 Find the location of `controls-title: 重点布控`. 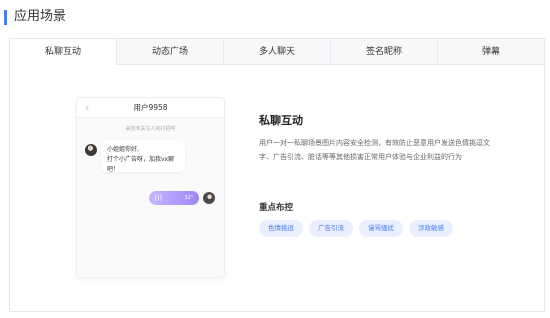

controls-title: 重点布控 is located at coordinates (276, 208).